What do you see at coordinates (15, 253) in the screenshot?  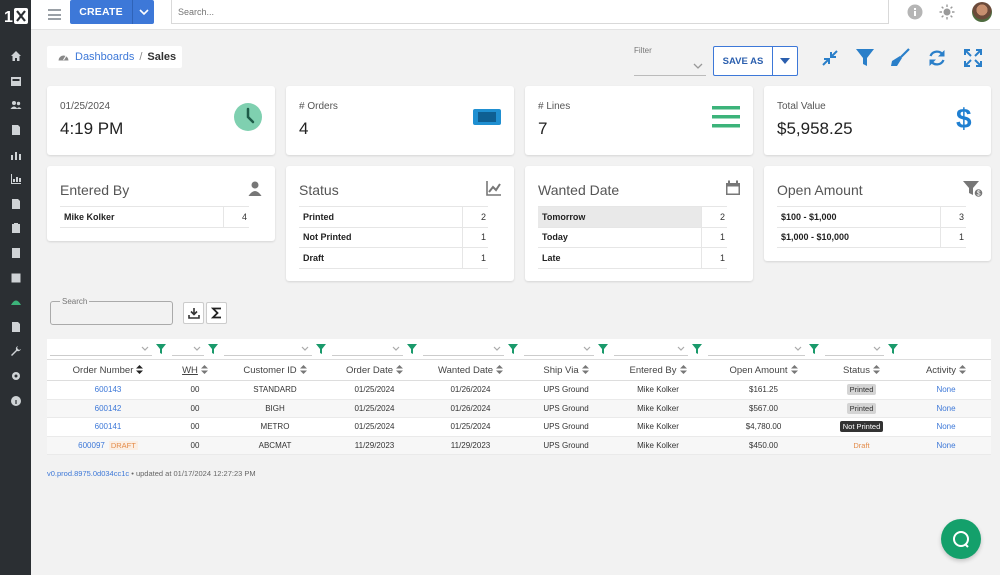 I see `list-icon` at bounding box center [15, 253].